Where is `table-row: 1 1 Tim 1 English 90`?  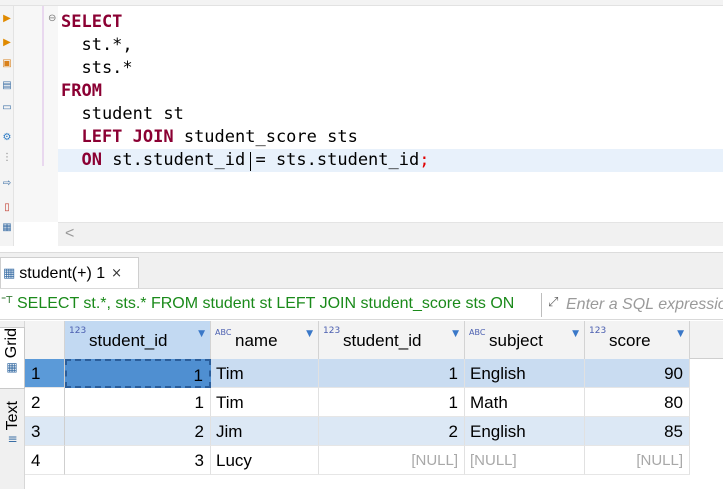 table-row: 1 1 Tim 1 English 90 is located at coordinates (357, 373).